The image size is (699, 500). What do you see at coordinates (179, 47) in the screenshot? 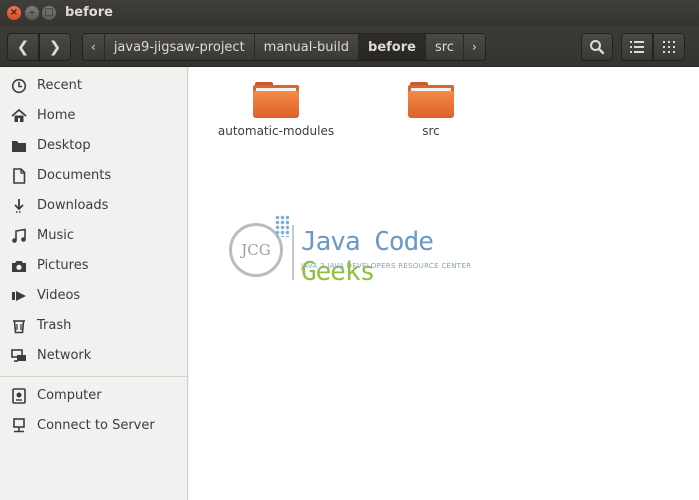
I see `breadcrumb-java9-jigsaw-project: java9-jigsaw-project` at bounding box center [179, 47].